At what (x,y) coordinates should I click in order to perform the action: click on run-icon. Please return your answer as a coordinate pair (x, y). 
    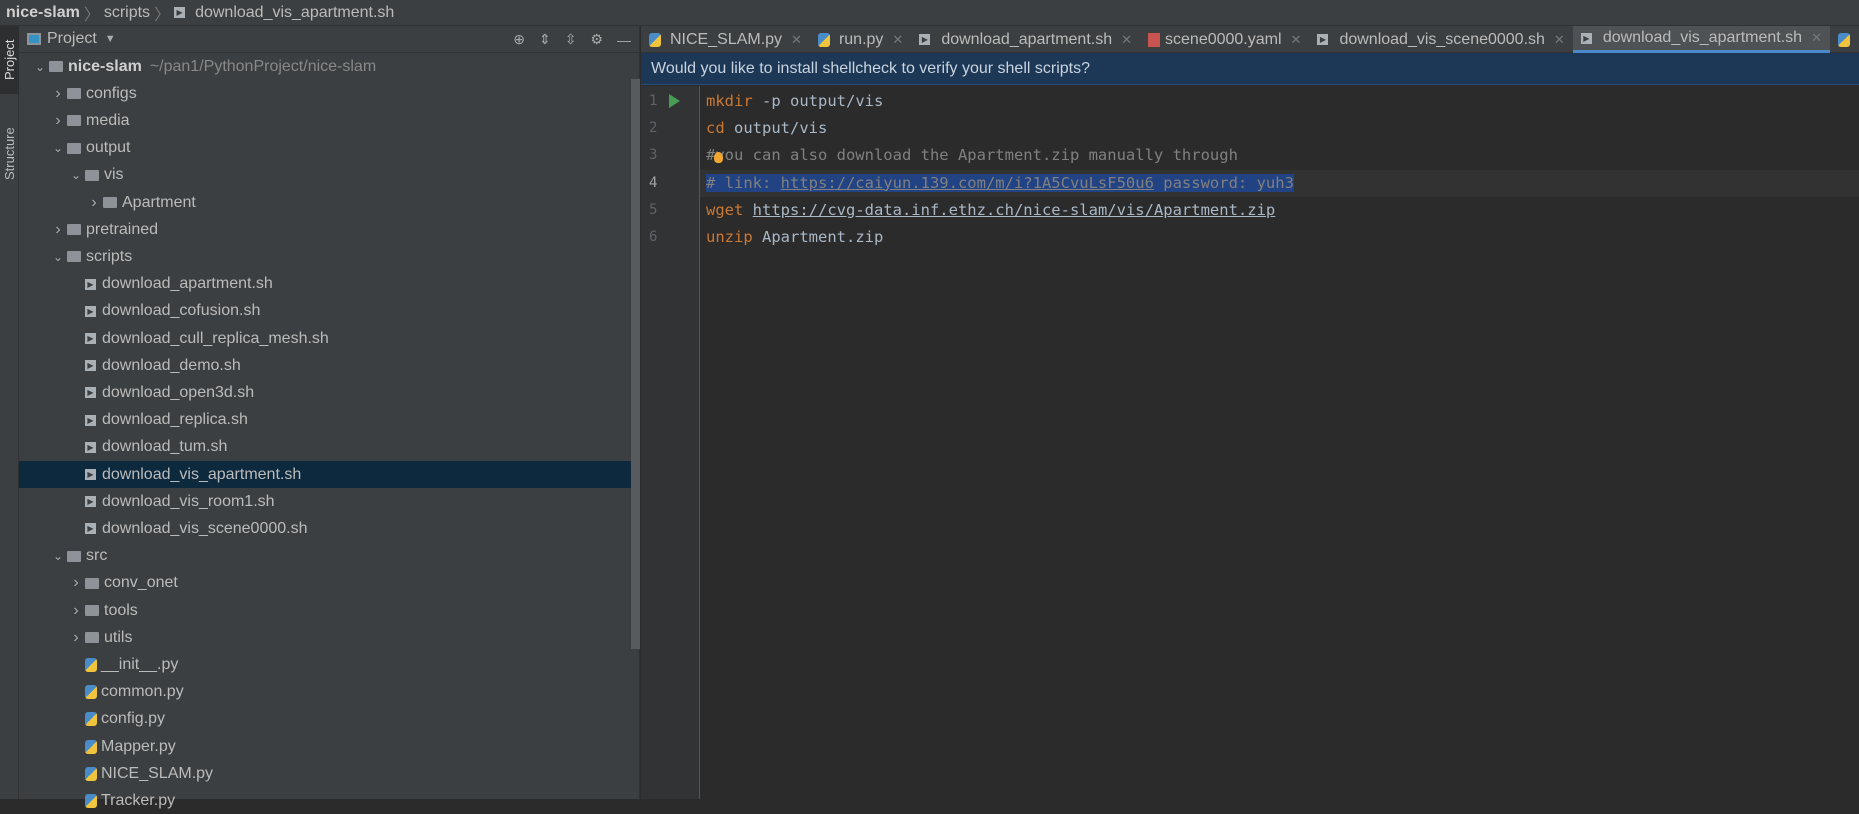
    Looking at the image, I should click on (674, 101).